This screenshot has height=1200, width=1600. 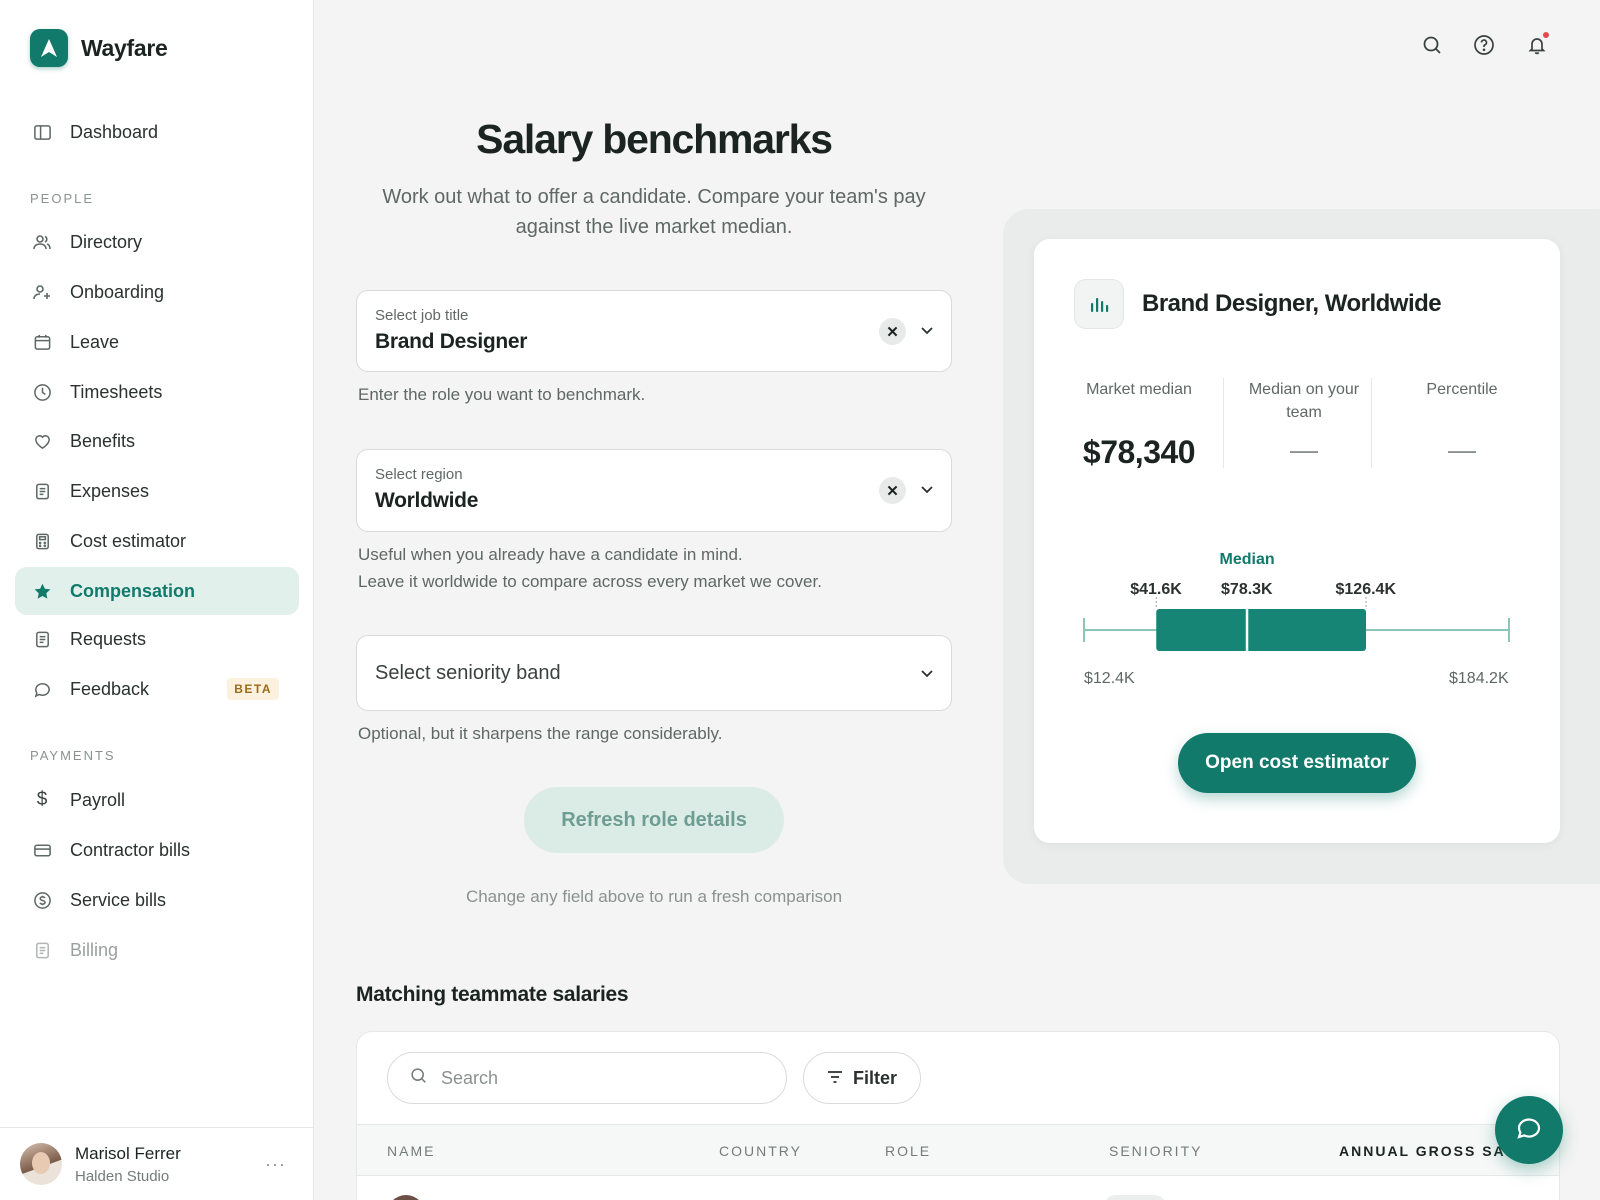 What do you see at coordinates (1155, 1151) in the screenshot?
I see `column-header-seniority: SENIORITY` at bounding box center [1155, 1151].